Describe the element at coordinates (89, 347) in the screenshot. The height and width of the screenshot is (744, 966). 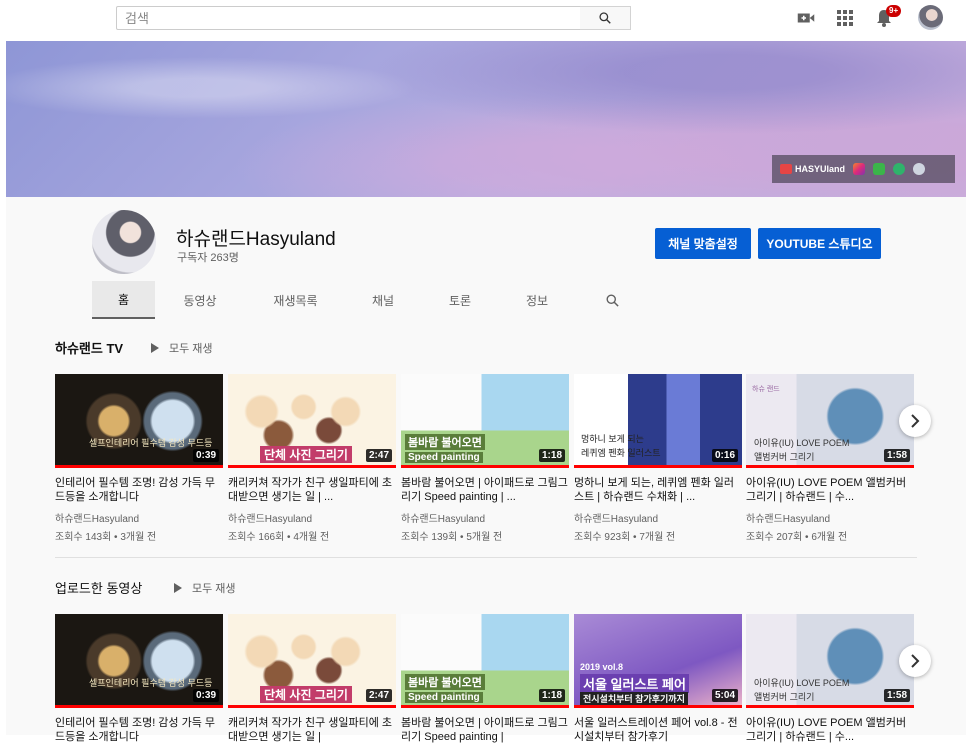
I see `section-title: 하슈랜드 TV` at that location.